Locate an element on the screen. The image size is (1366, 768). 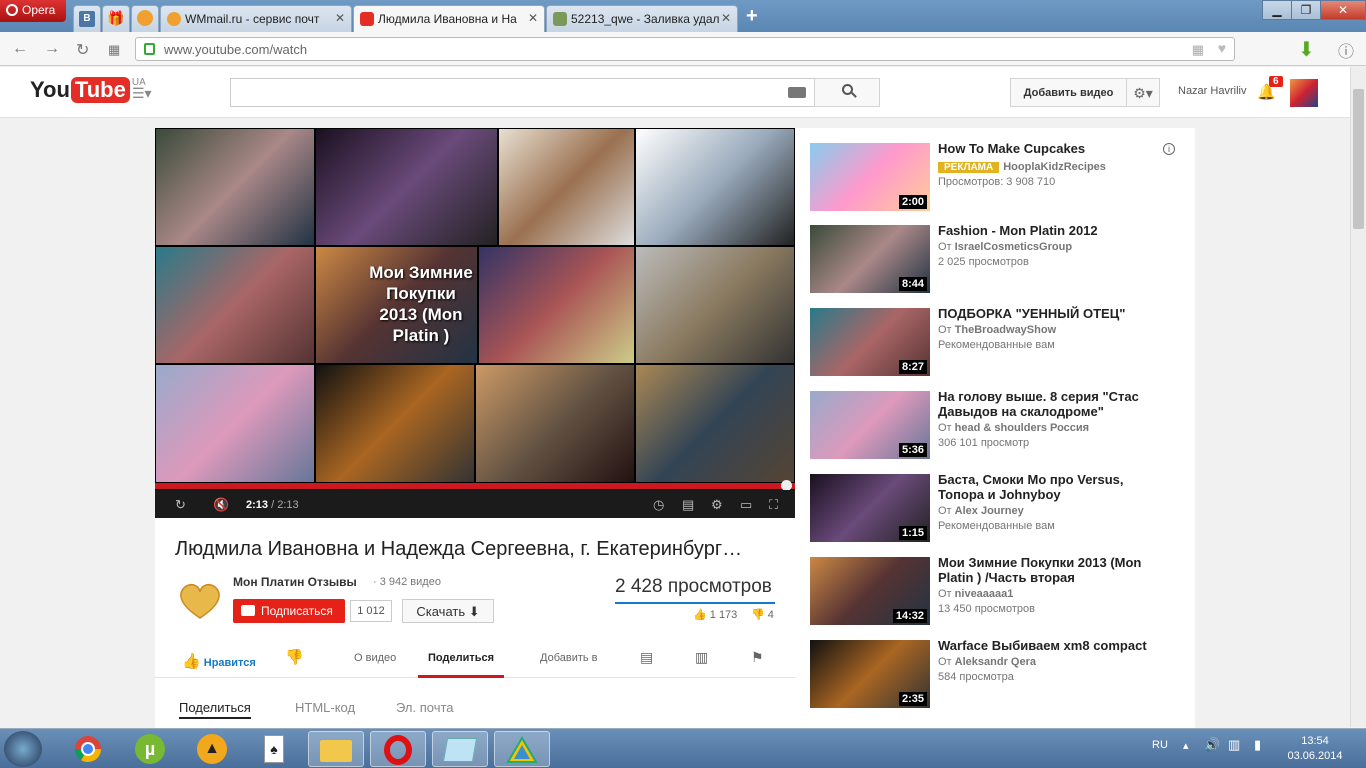
url-field: www.youtube.com/watch ▦ ♥ is located at coordinates (685, 49).